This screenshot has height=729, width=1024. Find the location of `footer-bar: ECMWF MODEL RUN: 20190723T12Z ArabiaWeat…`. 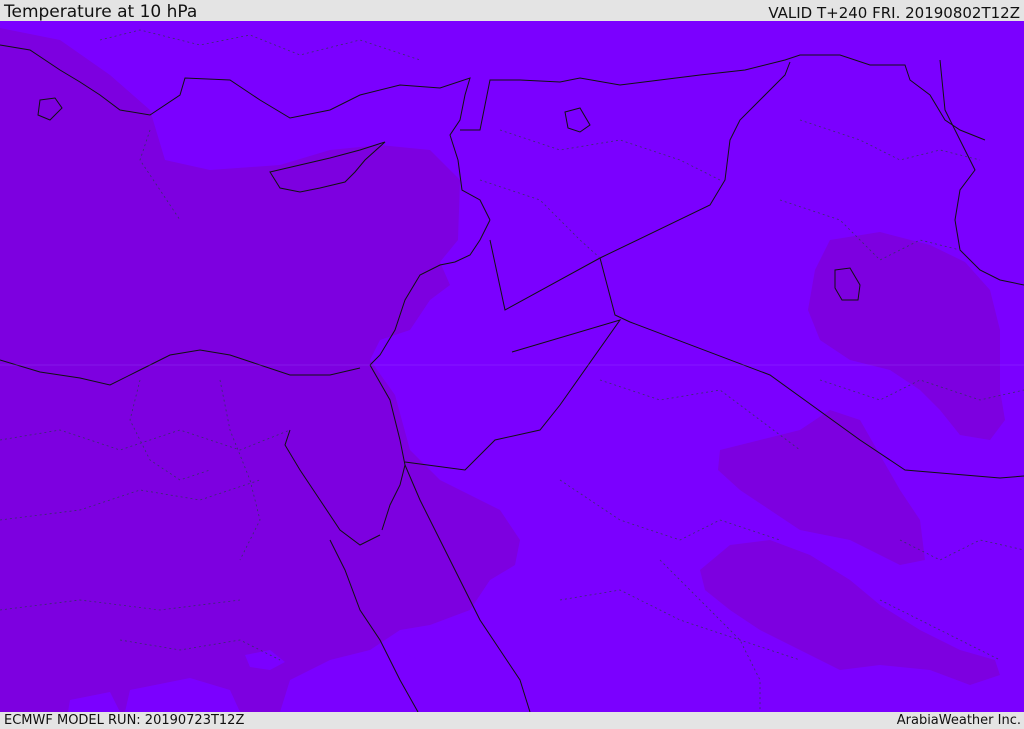

footer-bar: ECMWF MODEL RUN: 20190723T12Z ArabiaWeat… is located at coordinates (512, 720).